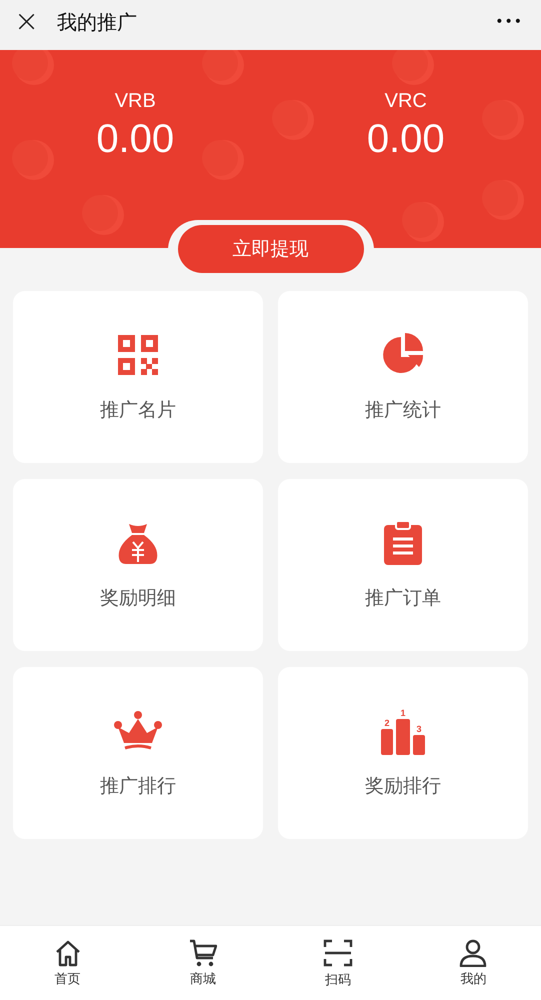 This screenshot has width=541, height=1000. What do you see at coordinates (473, 979) in the screenshot?
I see `nav-label: 我的` at bounding box center [473, 979].